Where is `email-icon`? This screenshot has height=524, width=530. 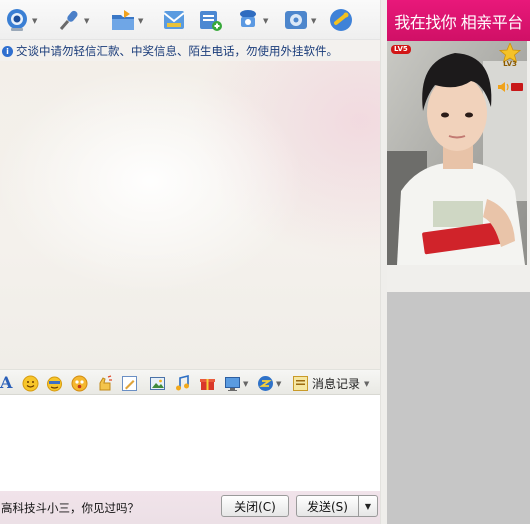
email-icon is located at coordinates (174, 20).